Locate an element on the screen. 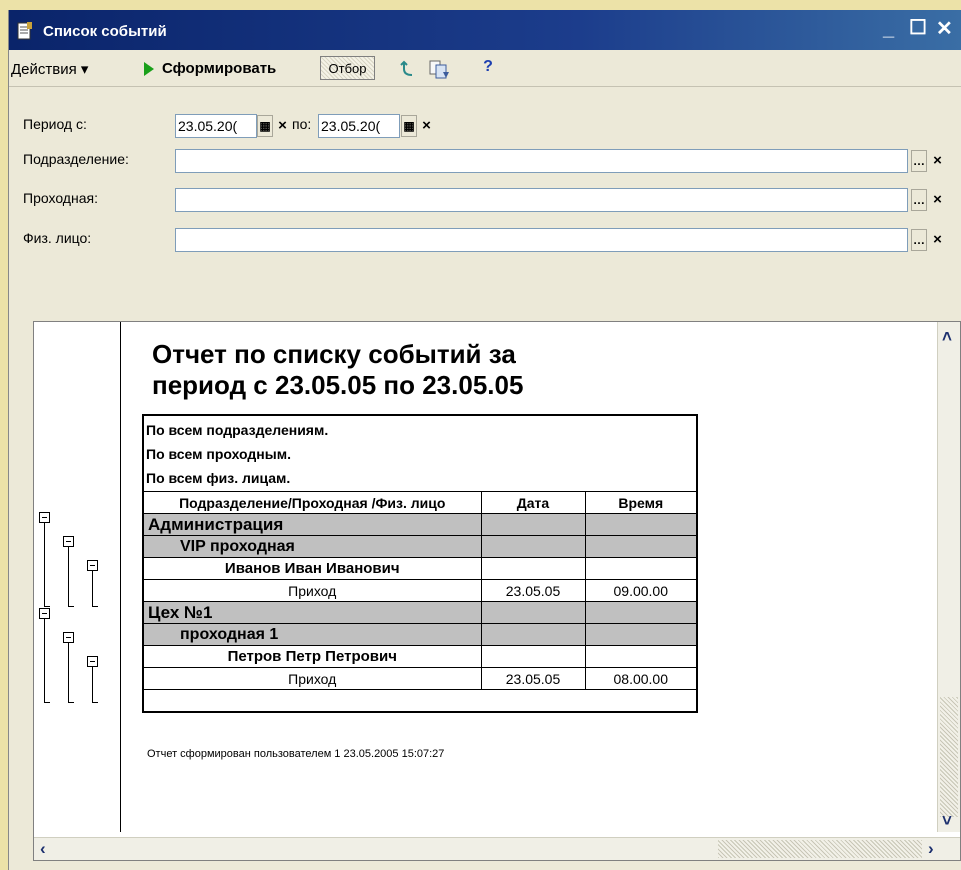 This screenshot has height=870, width=961. horizontal-scroll-thumb is located at coordinates (820, 849).